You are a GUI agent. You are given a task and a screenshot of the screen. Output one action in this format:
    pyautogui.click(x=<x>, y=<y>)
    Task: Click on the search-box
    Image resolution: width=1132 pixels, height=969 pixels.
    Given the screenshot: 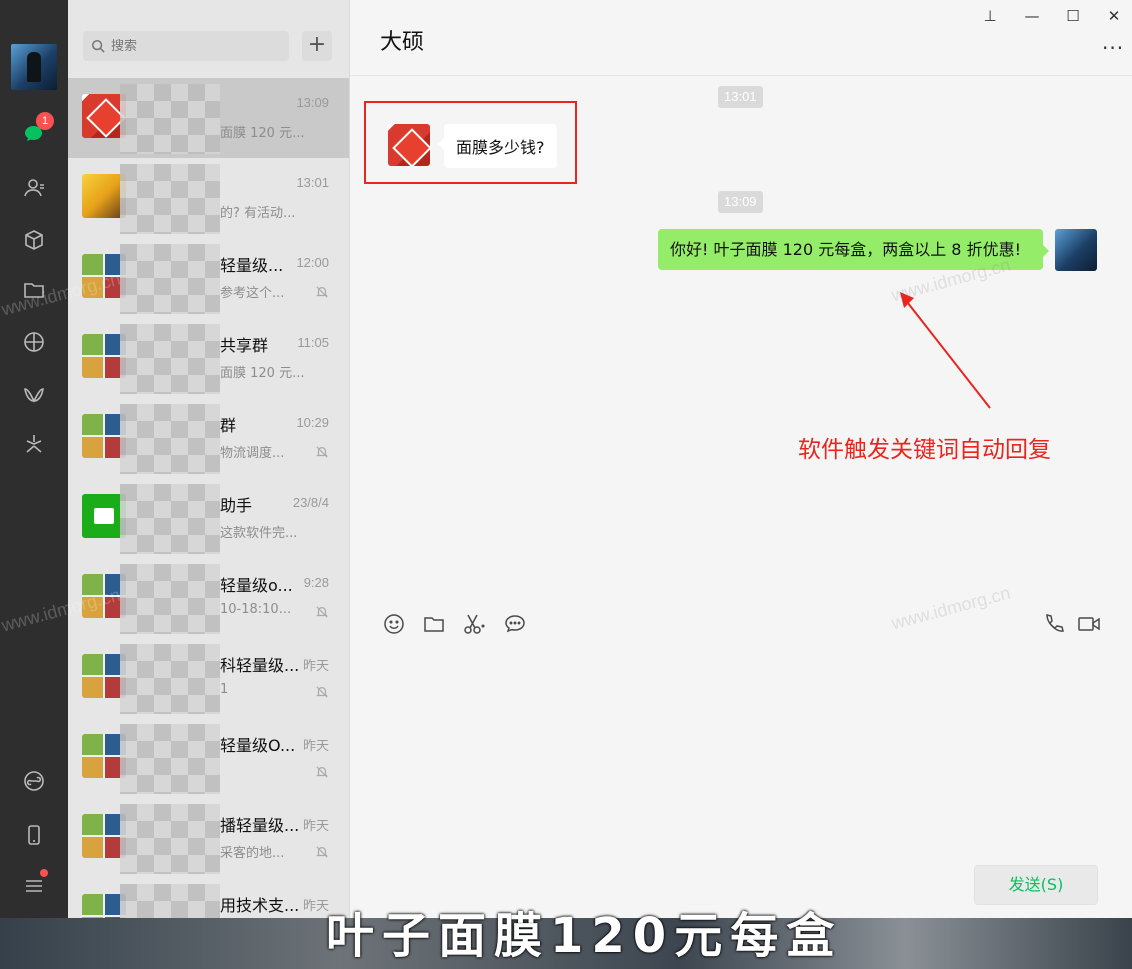 What is the action you would take?
    pyautogui.click(x=186, y=46)
    